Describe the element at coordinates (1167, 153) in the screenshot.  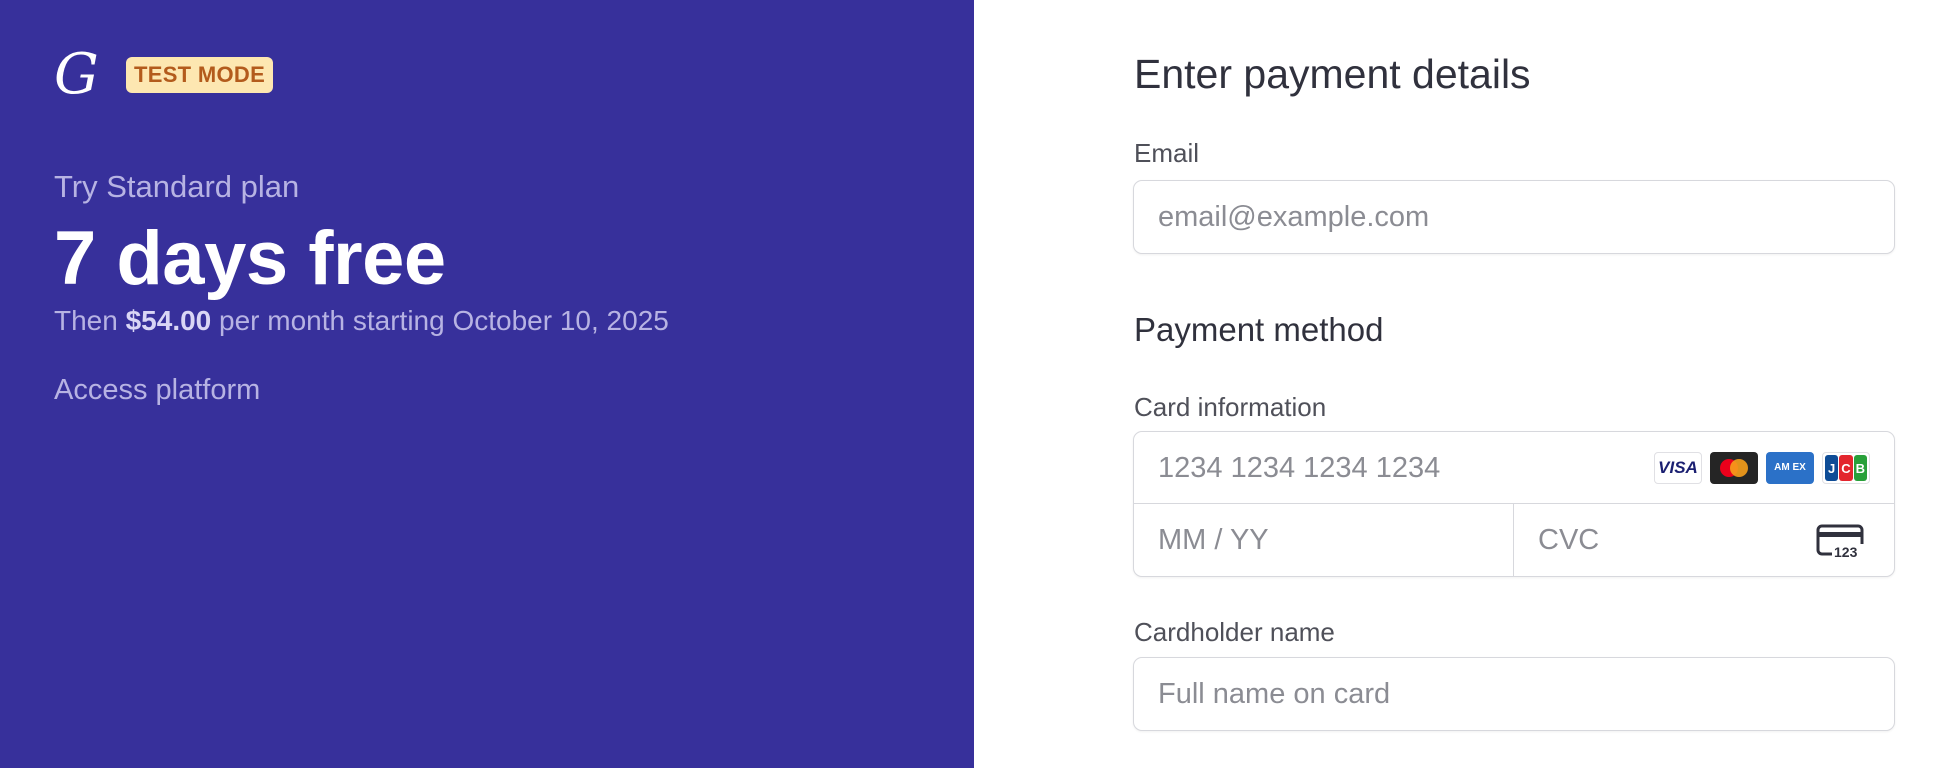
I see `email-label: Email` at that location.